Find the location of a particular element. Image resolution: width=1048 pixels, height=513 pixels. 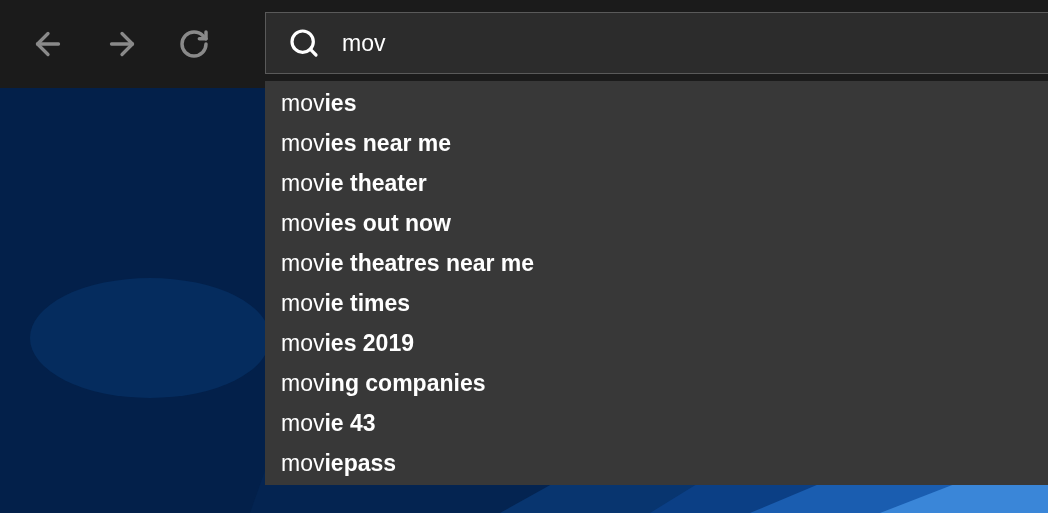

search-field: mov is located at coordinates (656, 43).